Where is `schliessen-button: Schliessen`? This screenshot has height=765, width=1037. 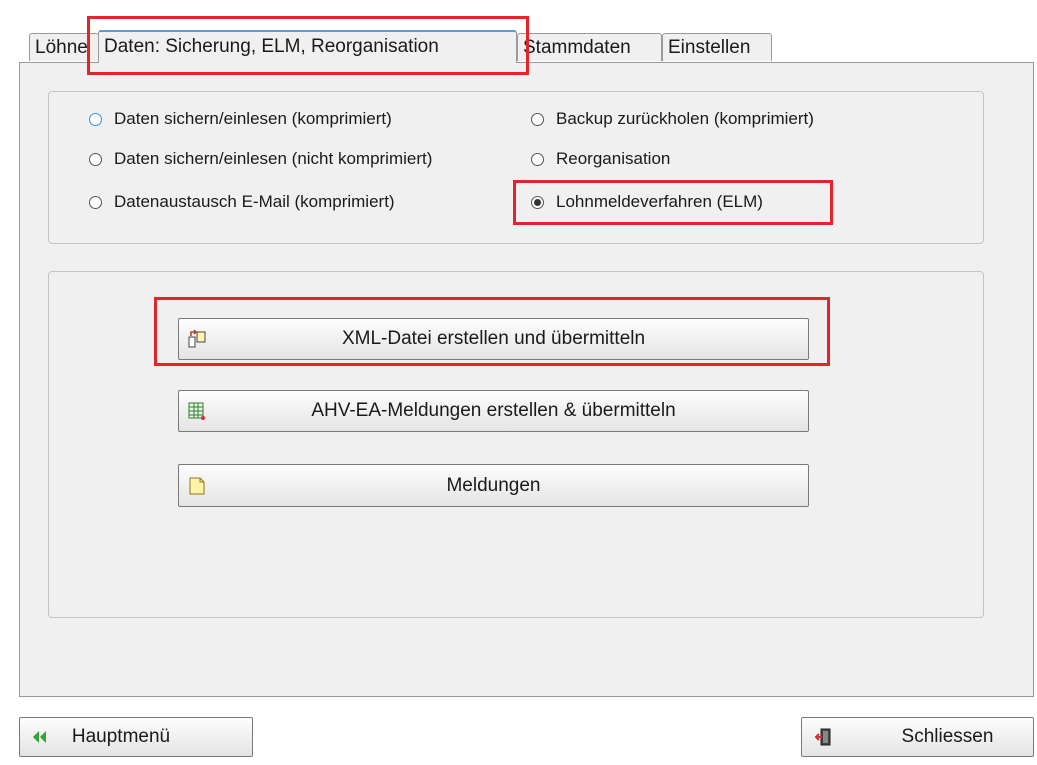 schliessen-button: Schliessen is located at coordinates (917, 737).